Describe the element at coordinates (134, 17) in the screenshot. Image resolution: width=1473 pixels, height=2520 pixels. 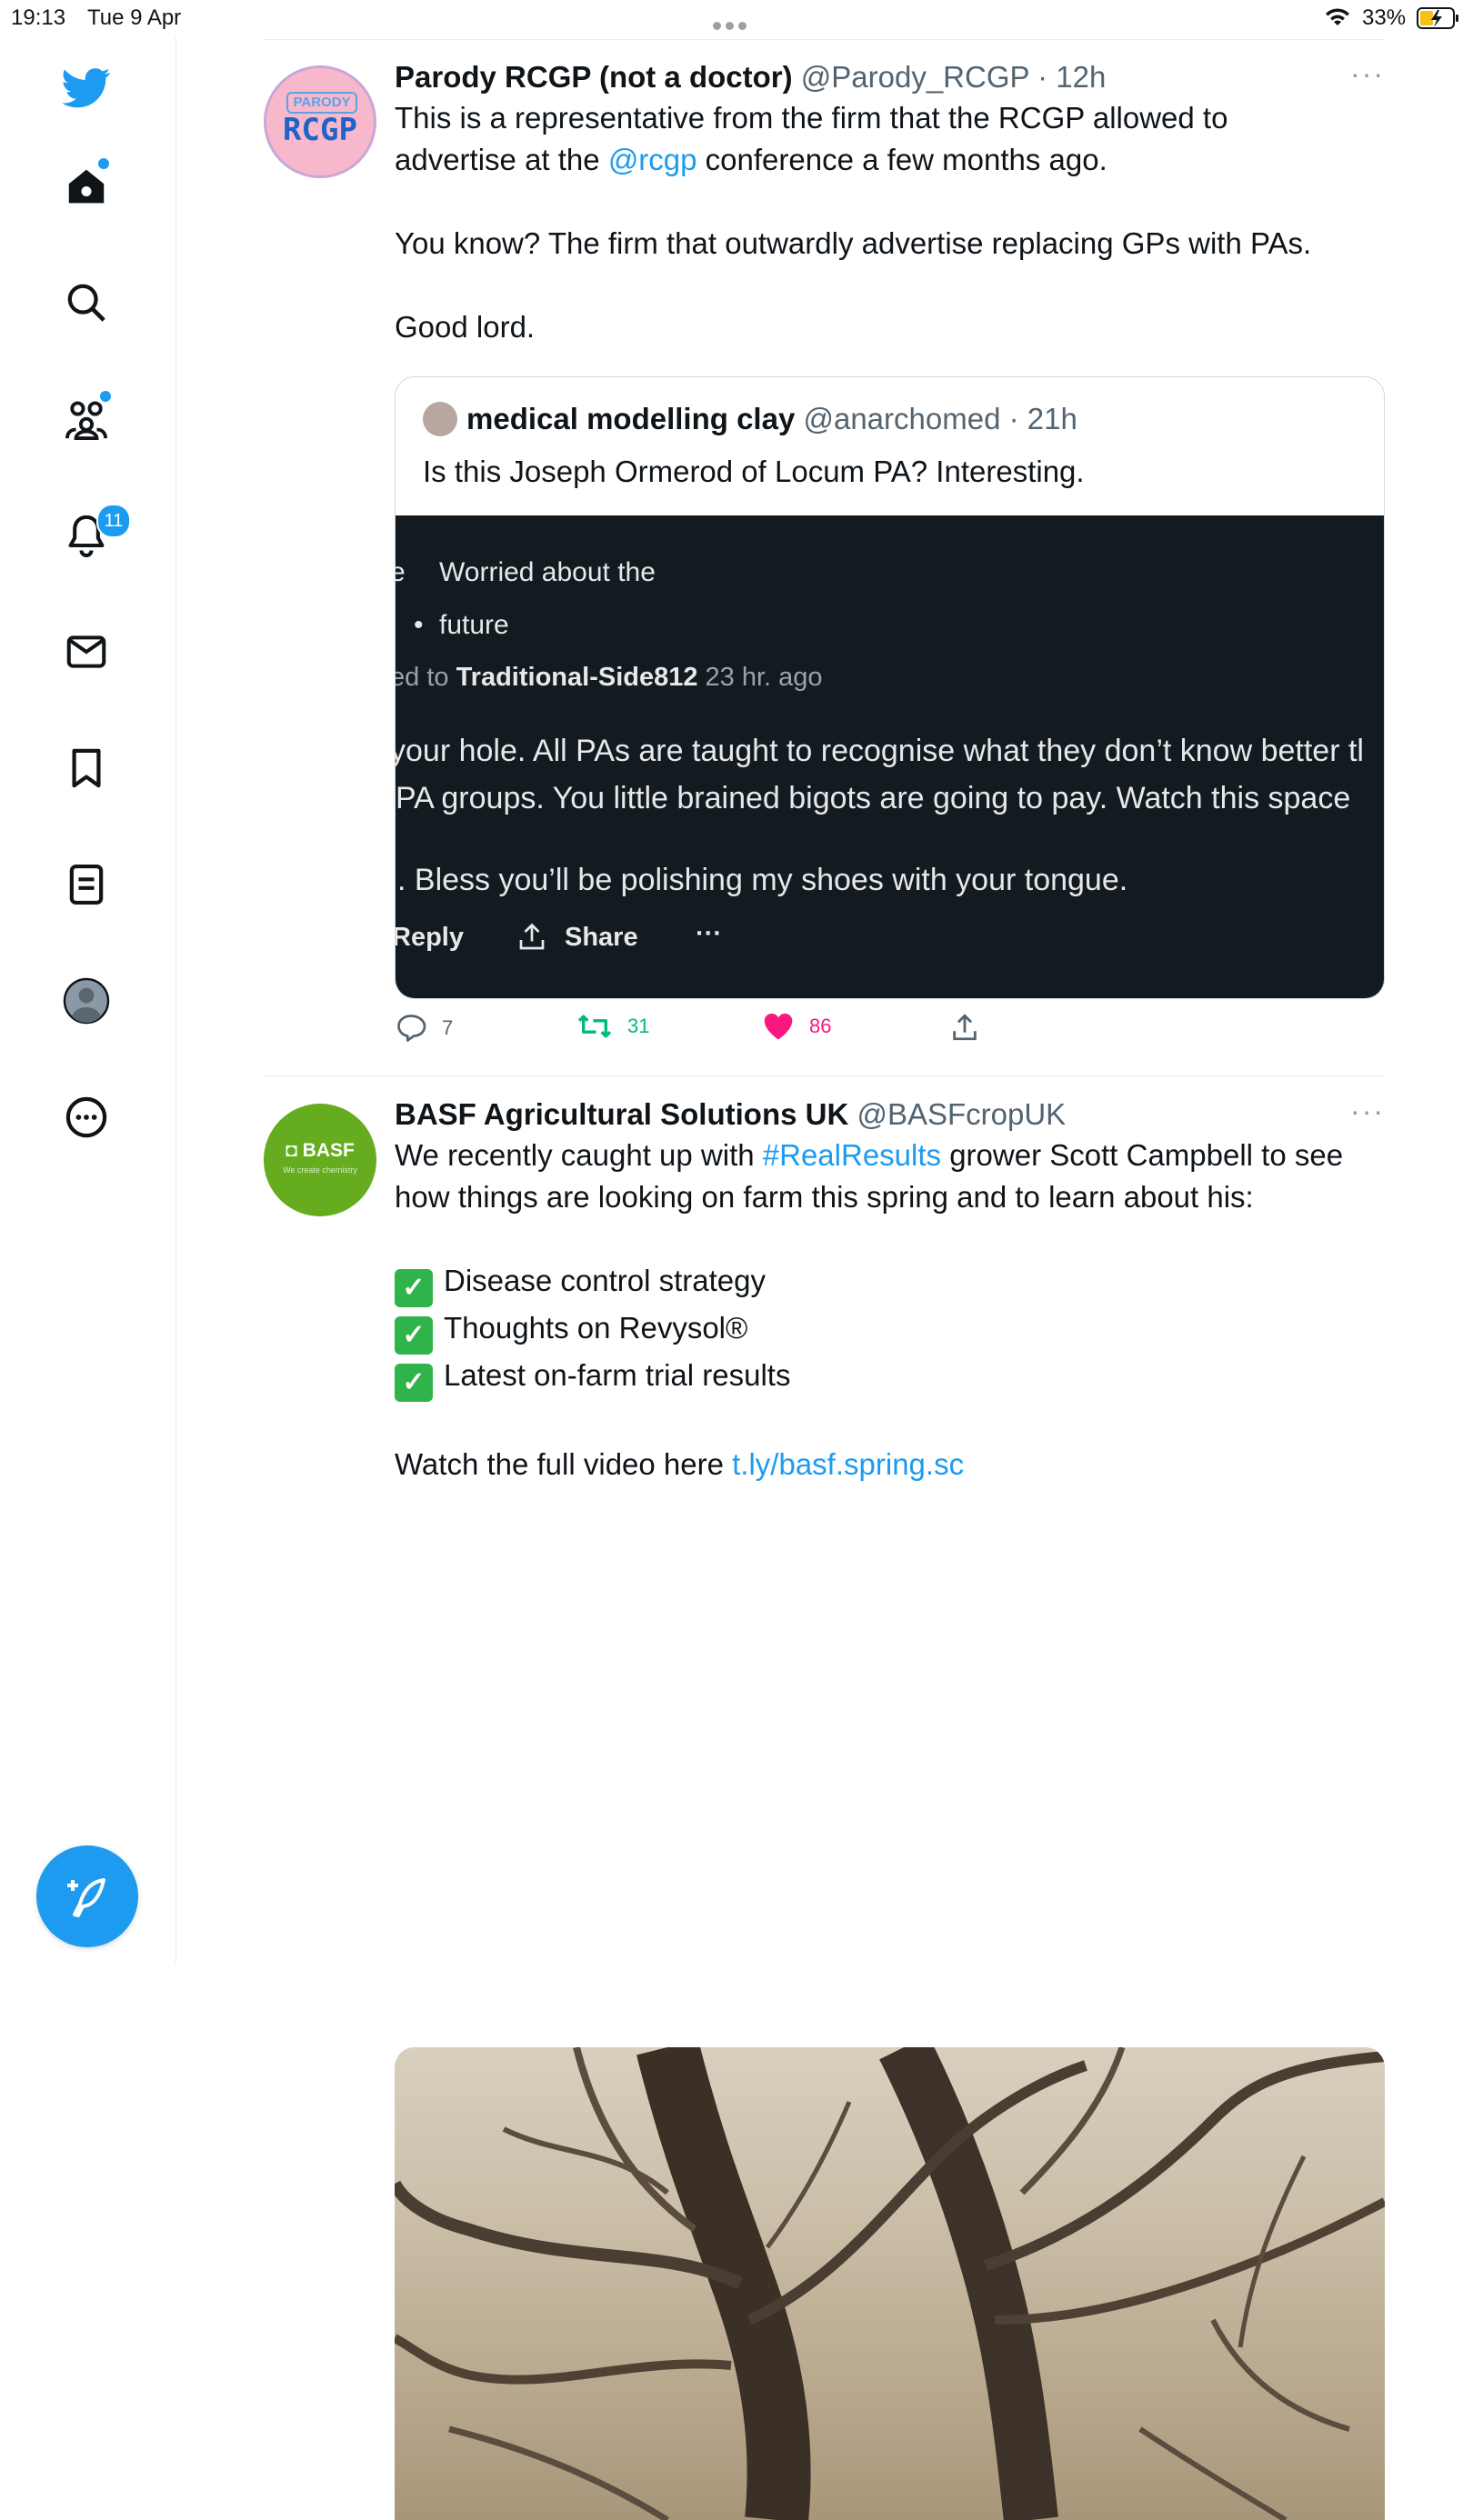
I see `status-date: Tue 9 Apr` at that location.